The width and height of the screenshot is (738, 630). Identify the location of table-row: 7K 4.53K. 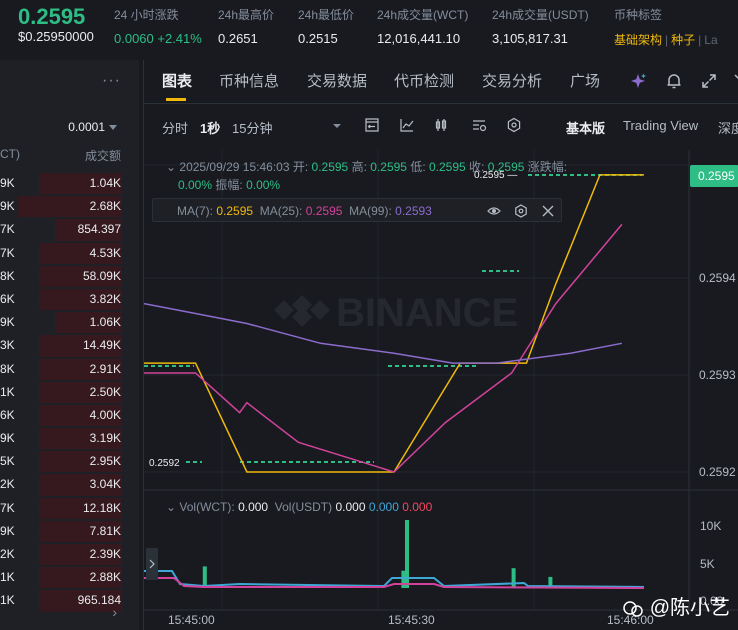
(69, 253).